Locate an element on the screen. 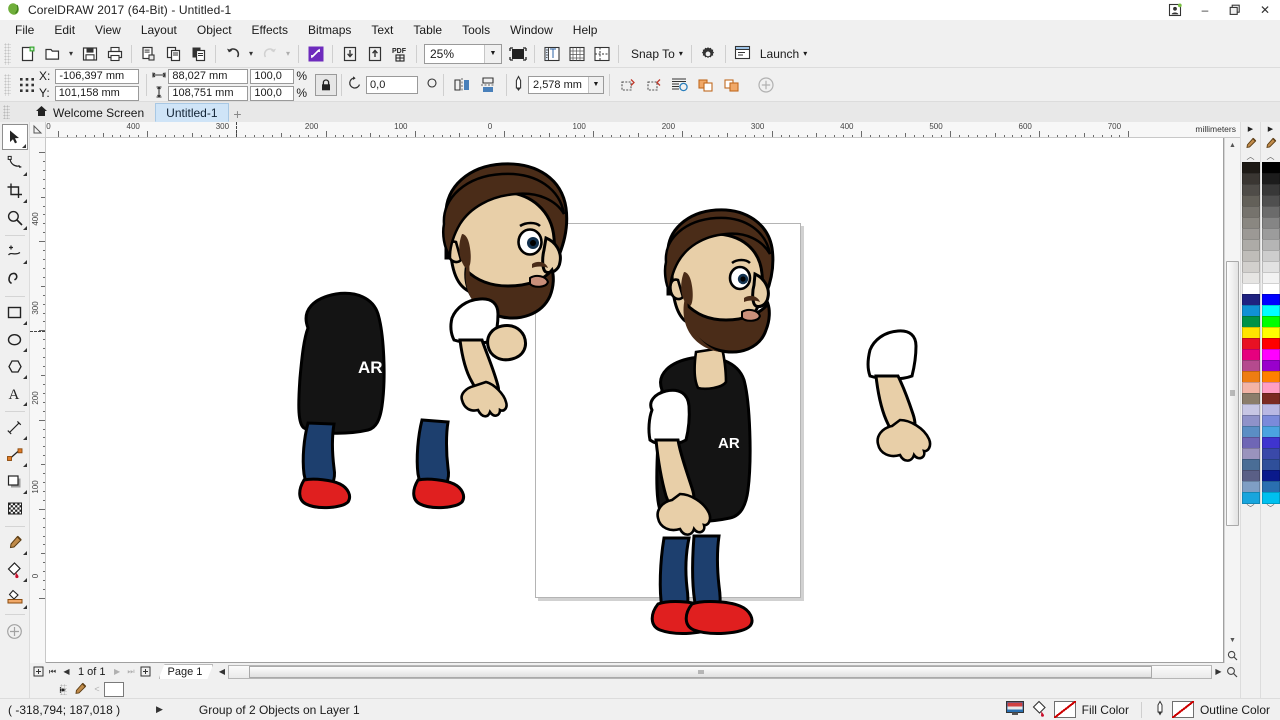  toolbar-grip is located at coordinates (7, 53).